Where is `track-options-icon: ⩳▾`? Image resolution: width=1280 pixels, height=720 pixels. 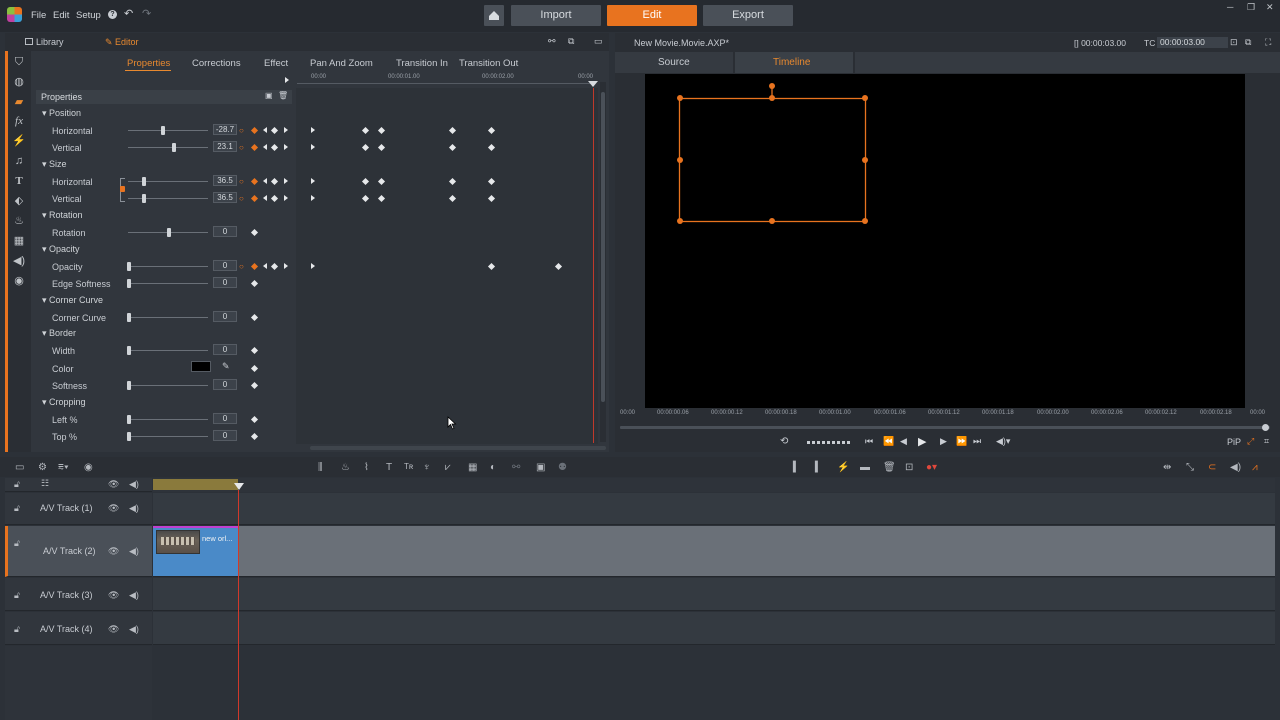
track-options-icon: ⩳▾ is located at coordinates (63, 467).